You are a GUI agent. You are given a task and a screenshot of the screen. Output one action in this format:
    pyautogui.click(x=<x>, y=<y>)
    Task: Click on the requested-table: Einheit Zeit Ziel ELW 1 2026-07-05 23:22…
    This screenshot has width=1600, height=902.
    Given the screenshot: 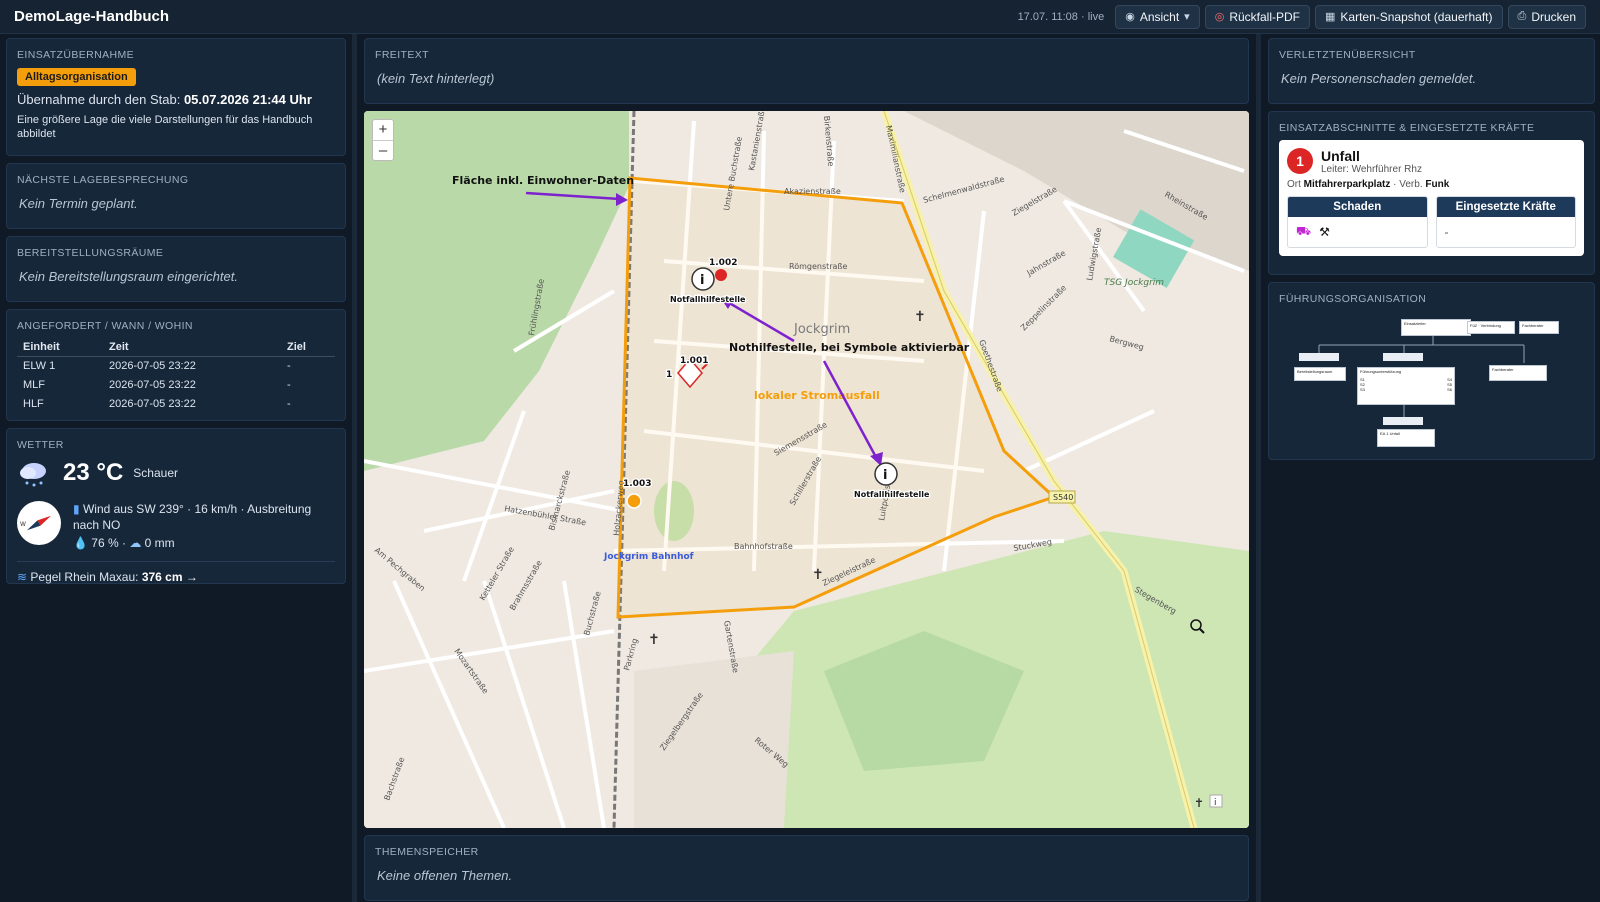 What is the action you would take?
    pyautogui.click(x=176, y=376)
    